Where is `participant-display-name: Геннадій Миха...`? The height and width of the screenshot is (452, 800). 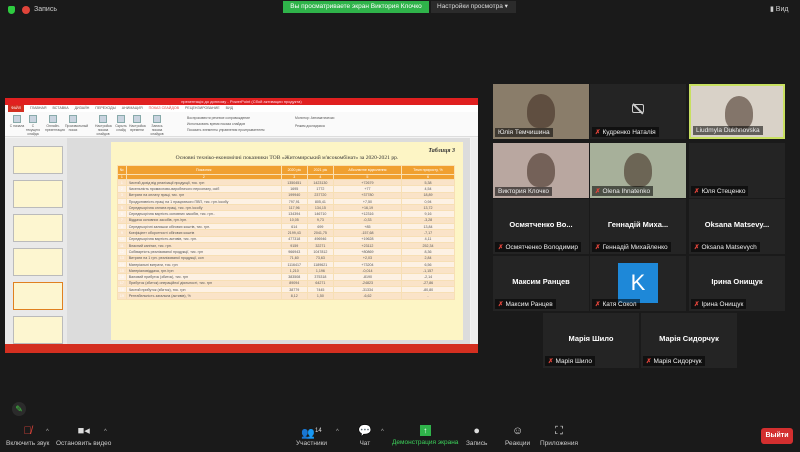 participant-display-name: Геннадій Миха... is located at coordinates (638, 224).